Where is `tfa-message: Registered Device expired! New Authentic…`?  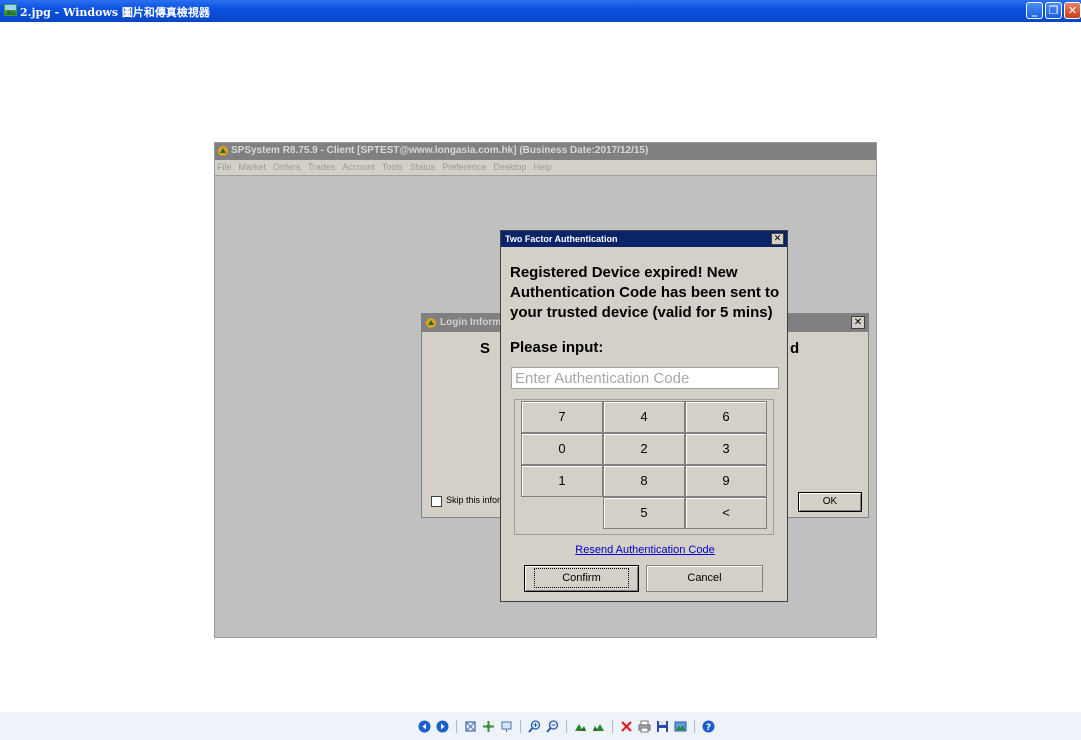
tfa-message: Registered Device expired! New Authentic… is located at coordinates (645, 292).